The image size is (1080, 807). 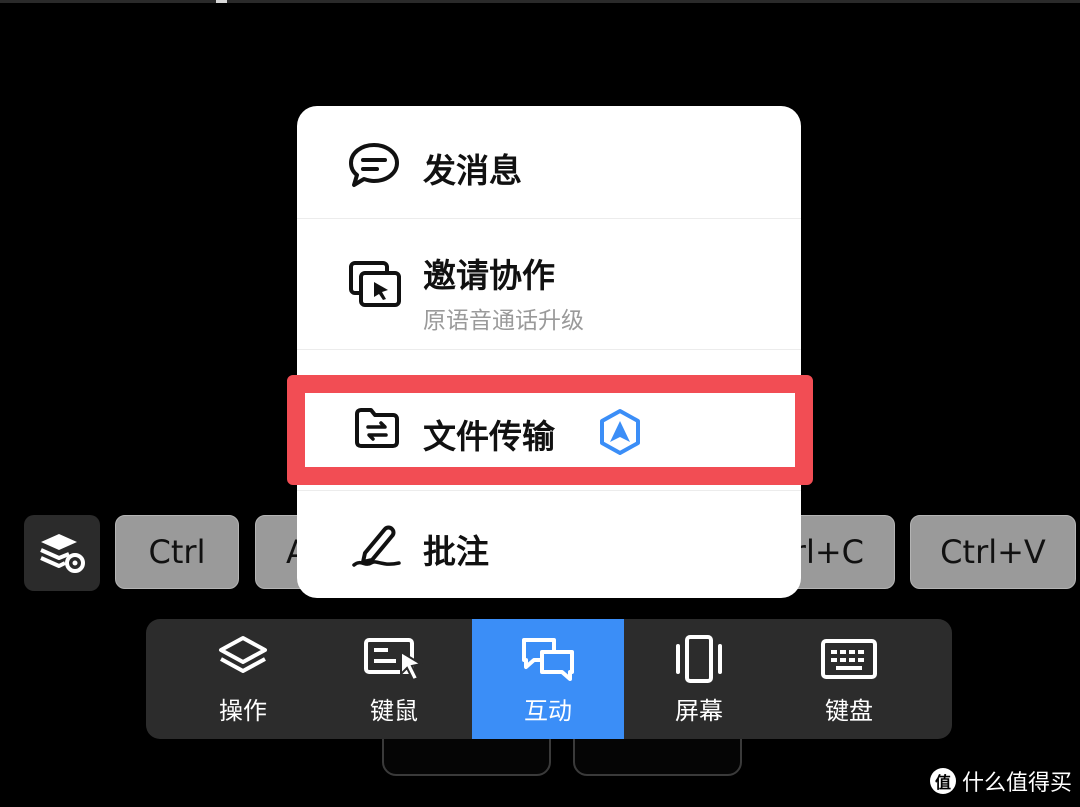 What do you see at coordinates (394, 710) in the screenshot?
I see `toolbar-label: 键鼠` at bounding box center [394, 710].